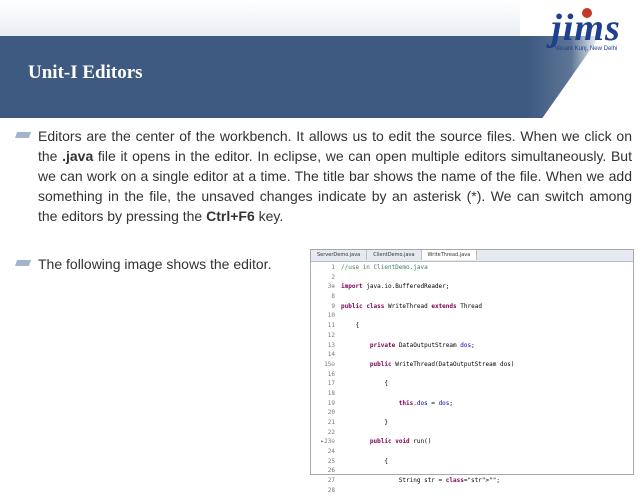 This screenshot has width=638, height=496. Describe the element at coordinates (395, 287) in the screenshot. I see `code-text: import java.io.BufferedReader;` at that location.